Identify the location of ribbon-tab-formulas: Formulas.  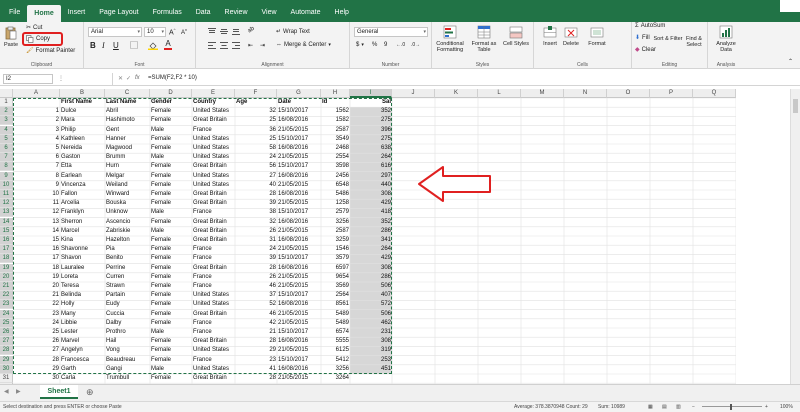
(167, 11).